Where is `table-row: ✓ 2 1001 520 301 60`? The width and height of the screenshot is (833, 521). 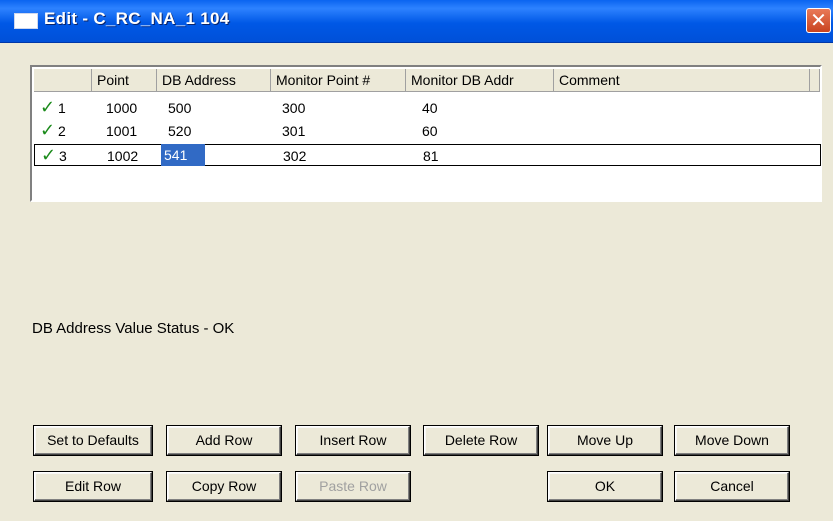
table-row: ✓ 2 1001 520 301 60 is located at coordinates (427, 131).